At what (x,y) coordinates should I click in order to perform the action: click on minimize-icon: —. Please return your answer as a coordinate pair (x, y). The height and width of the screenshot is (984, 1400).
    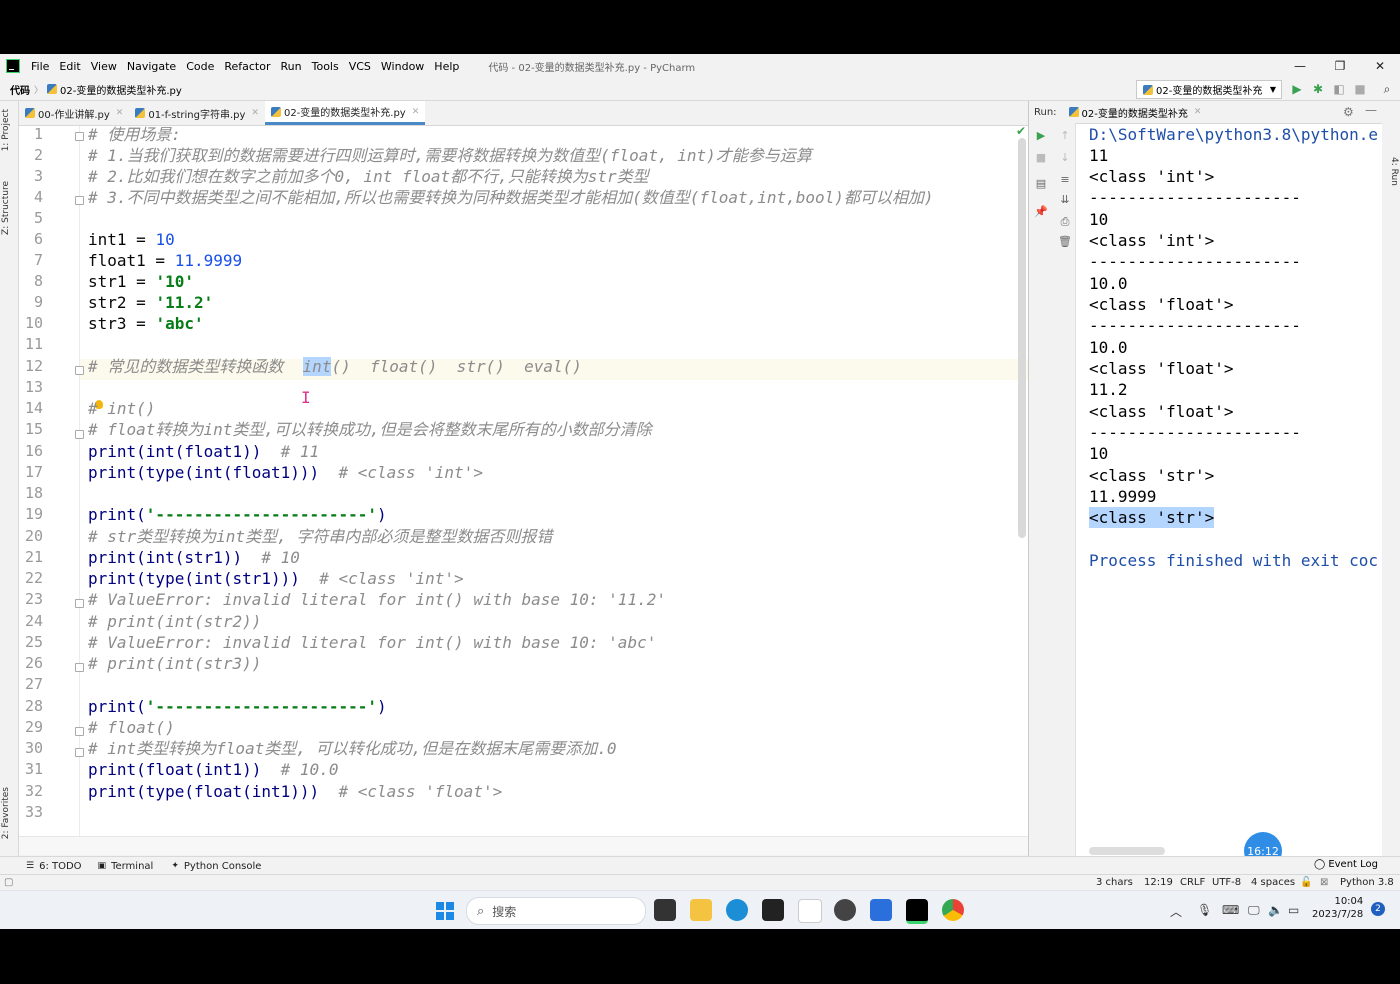
    Looking at the image, I should click on (1300, 66).